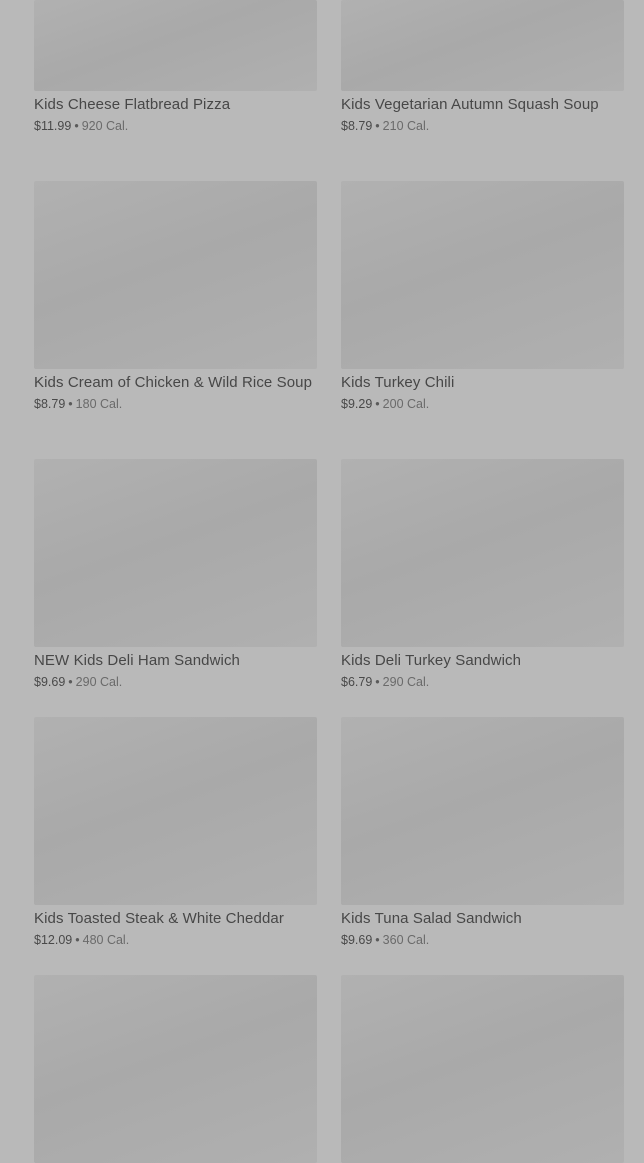  I want to click on item-meta: $11.99 • 920 Cal., so click(175, 126).